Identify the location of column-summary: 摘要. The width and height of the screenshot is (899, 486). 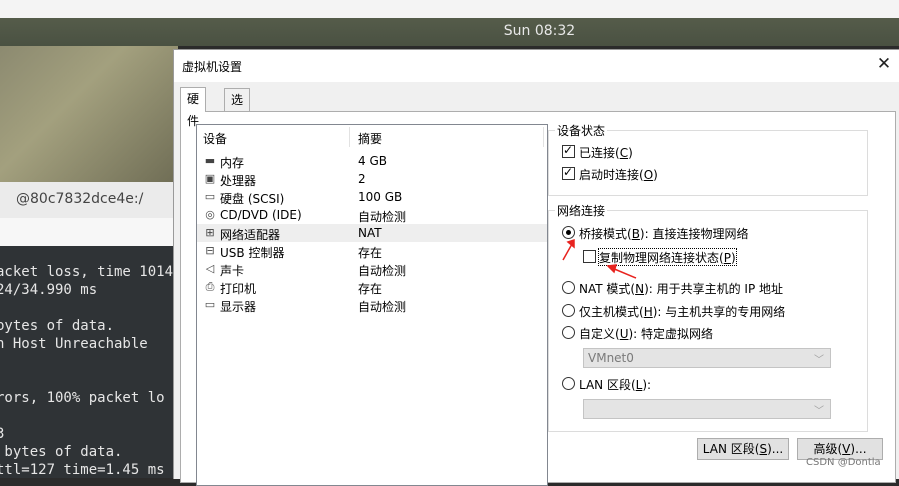
(370, 138).